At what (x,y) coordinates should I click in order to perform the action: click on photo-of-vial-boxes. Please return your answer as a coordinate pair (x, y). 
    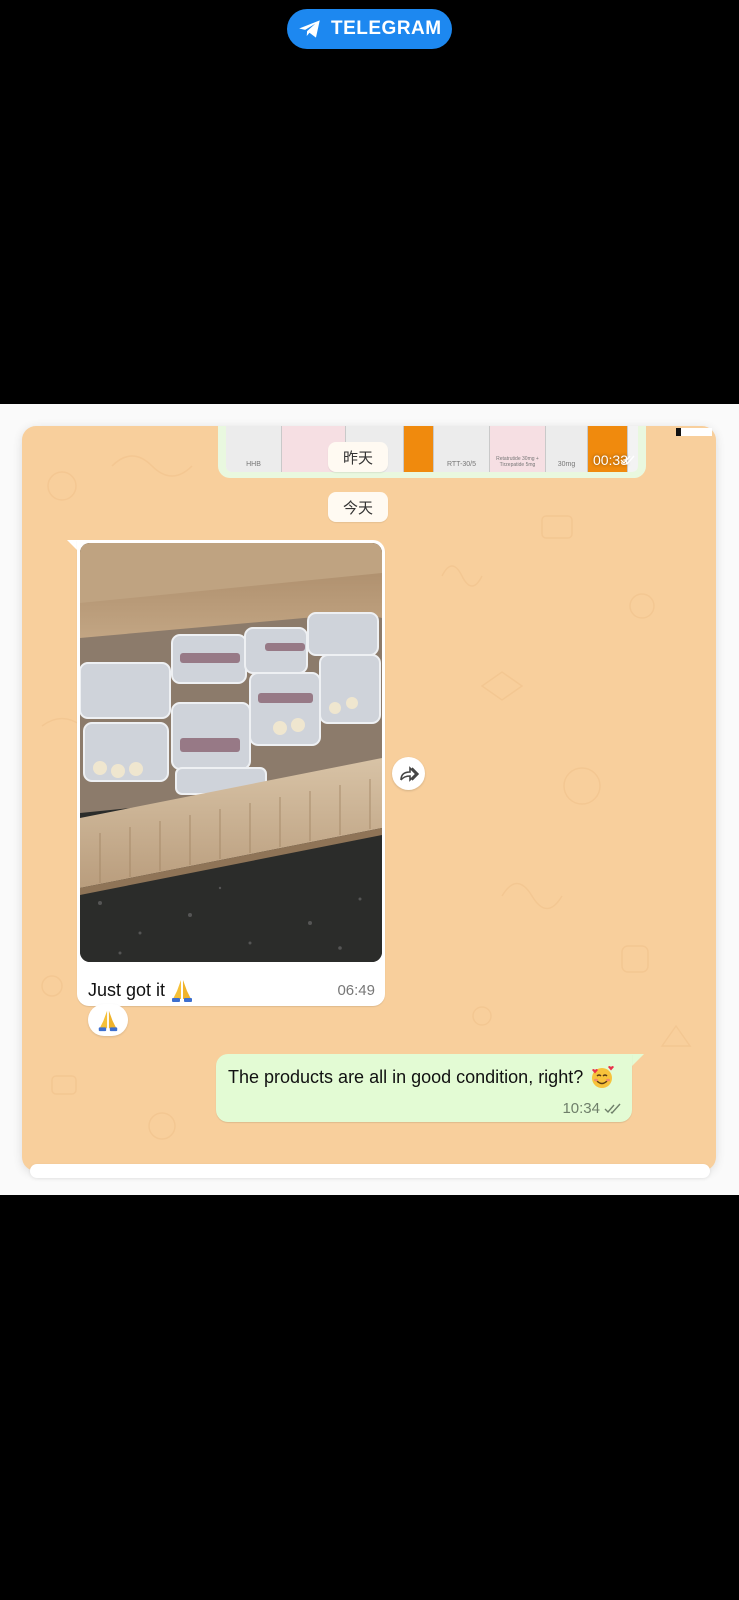
    Looking at the image, I should click on (231, 752).